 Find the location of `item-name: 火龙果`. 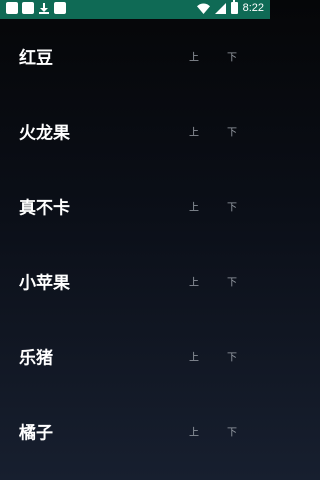

item-name: 火龙果 is located at coordinates (44, 133).